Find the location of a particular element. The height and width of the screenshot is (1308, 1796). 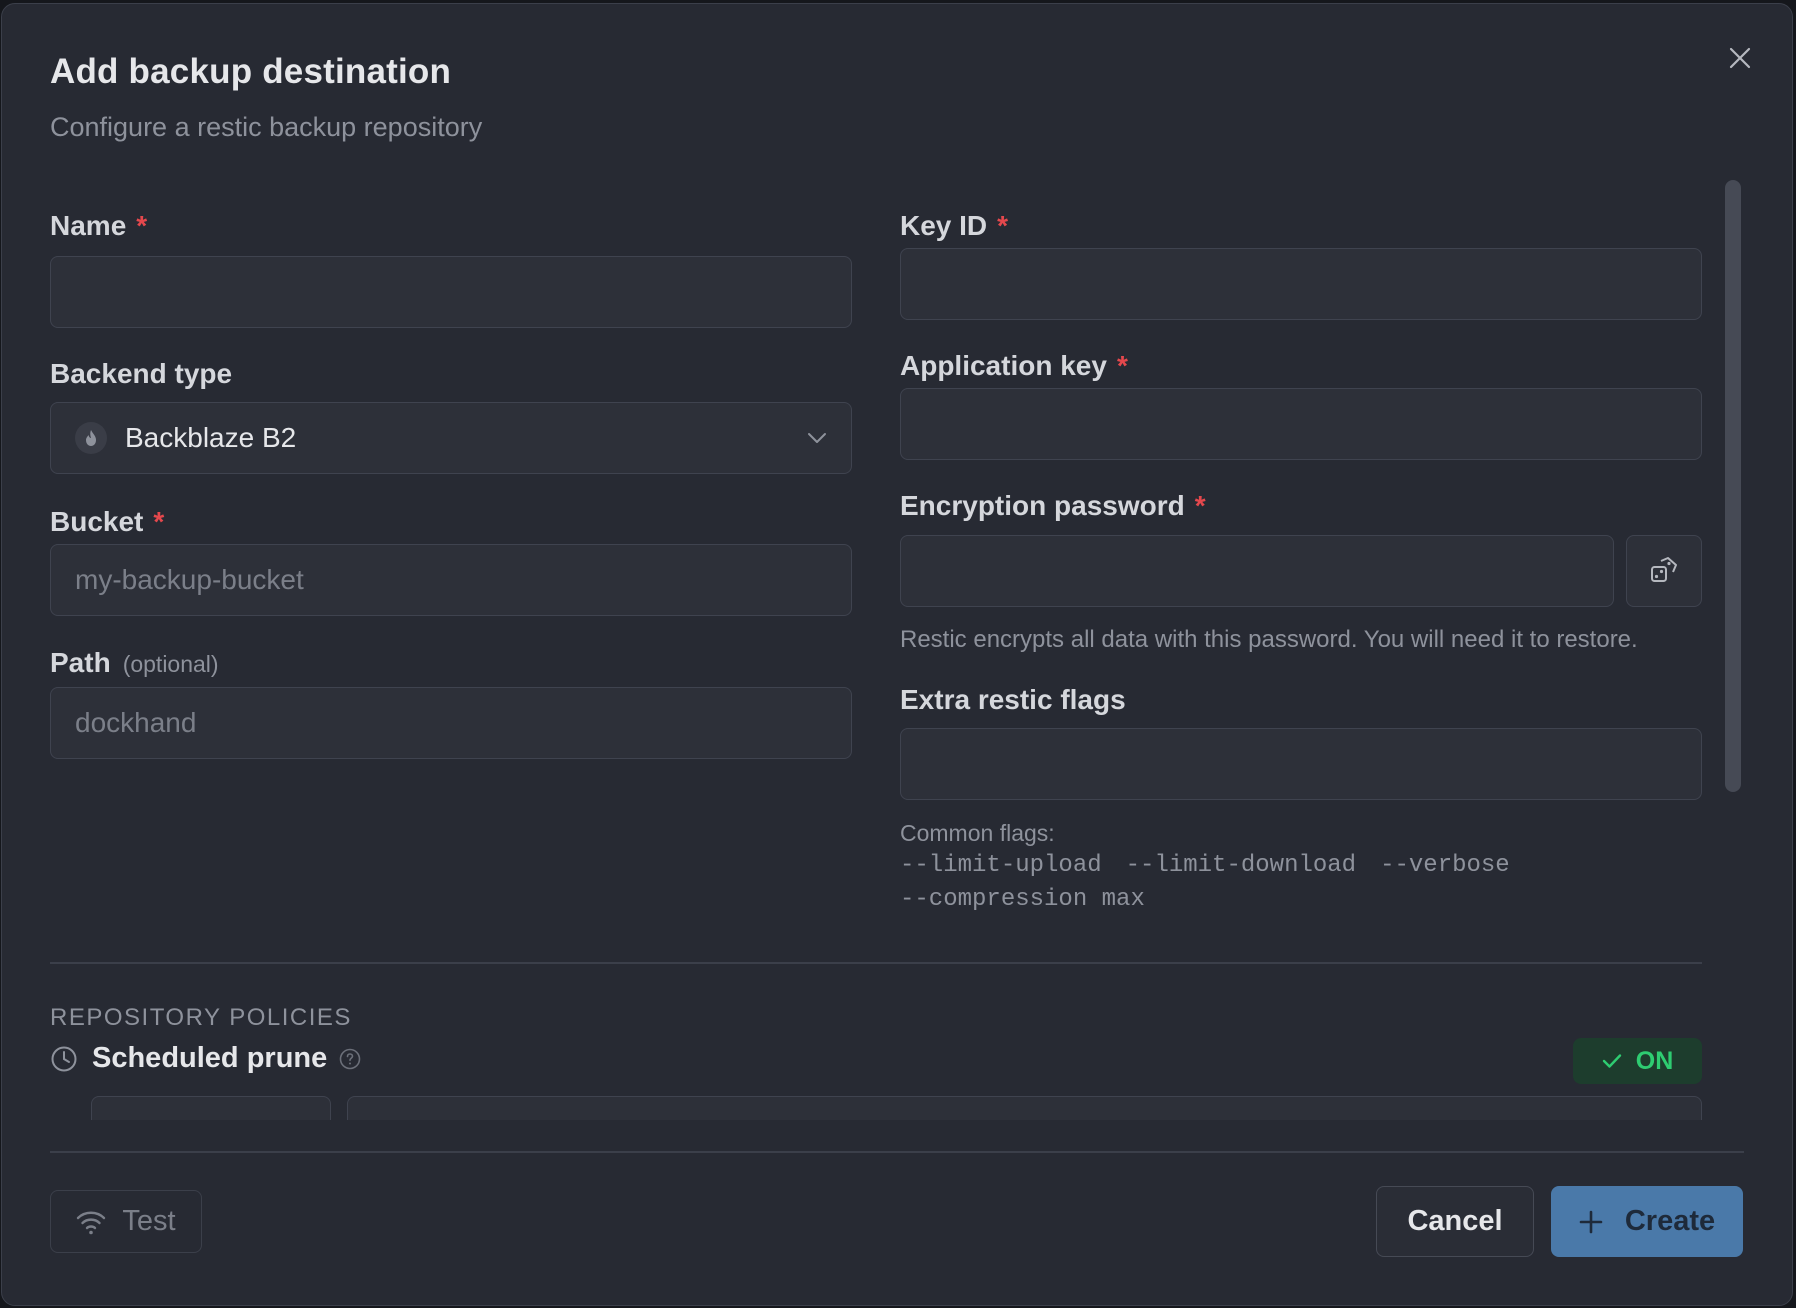

prune-schedule-select is located at coordinates (211, 1108).